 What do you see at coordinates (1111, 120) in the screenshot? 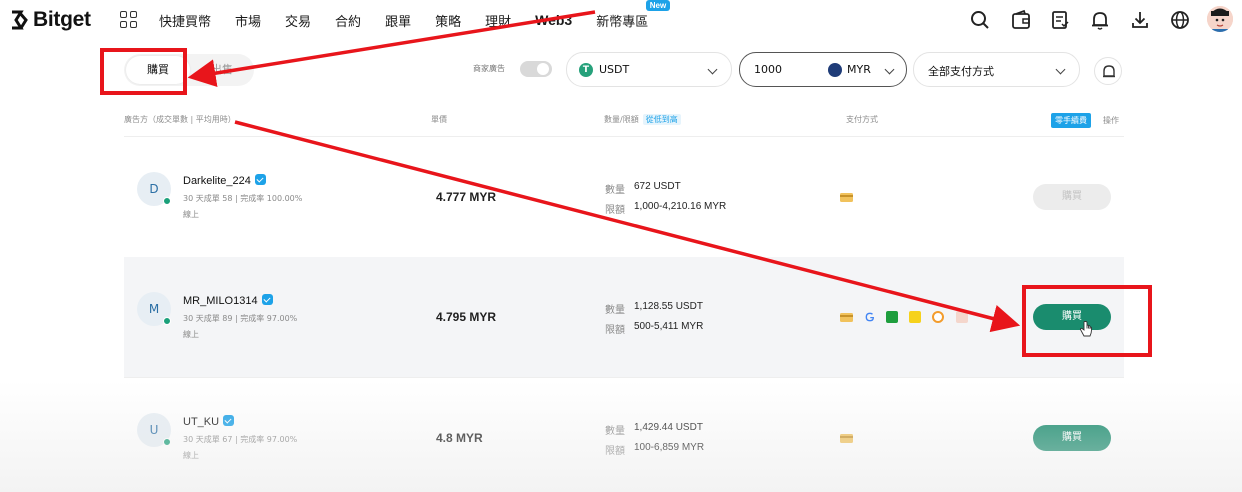
I see `col-action-header: 操作` at bounding box center [1111, 120].